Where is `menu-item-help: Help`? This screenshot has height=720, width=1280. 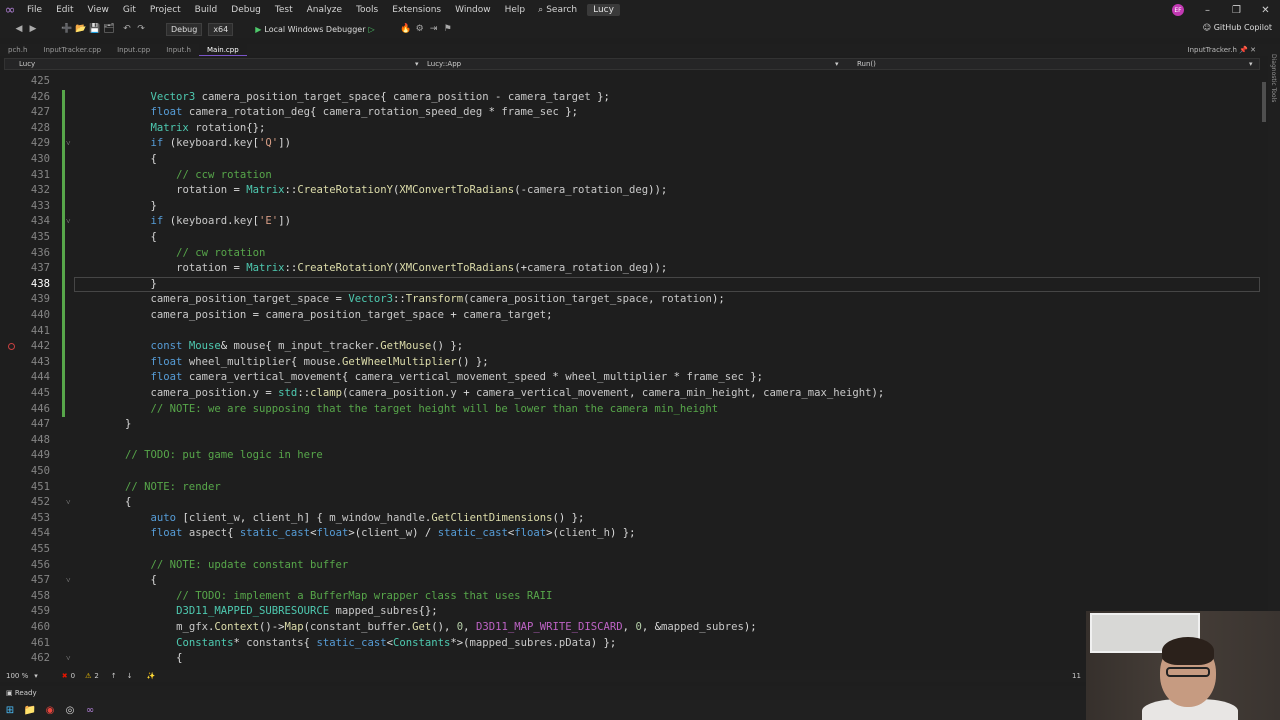
menu-item-help: Help is located at coordinates (515, 10).